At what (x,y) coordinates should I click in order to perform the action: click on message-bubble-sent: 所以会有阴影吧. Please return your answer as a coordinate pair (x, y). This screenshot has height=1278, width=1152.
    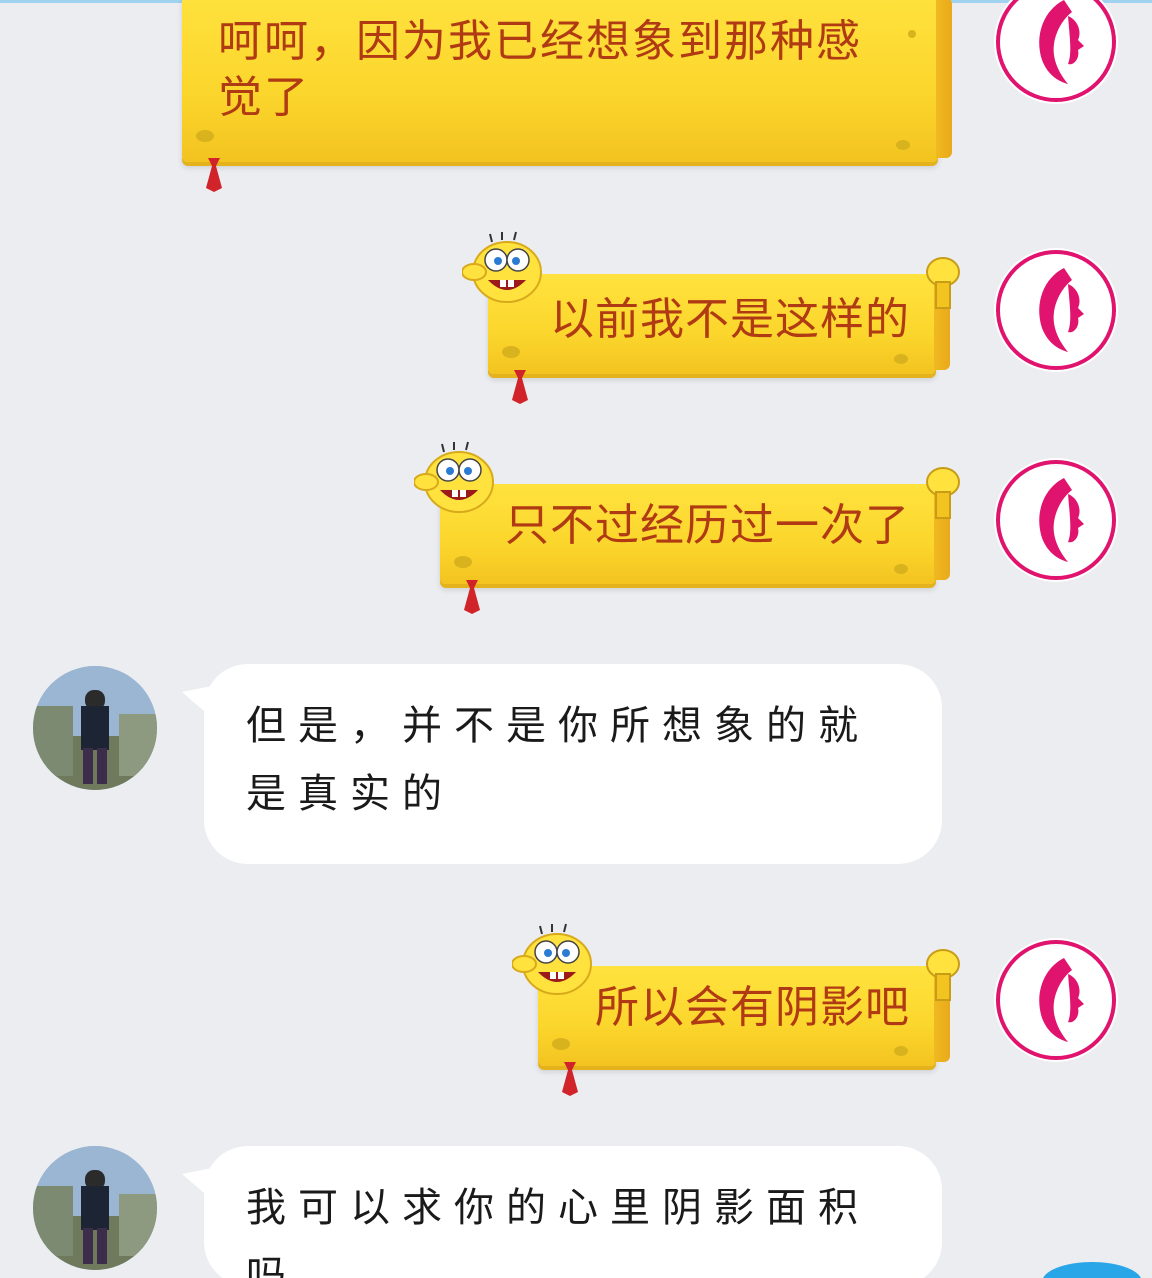
    Looking at the image, I should click on (736, 1009).